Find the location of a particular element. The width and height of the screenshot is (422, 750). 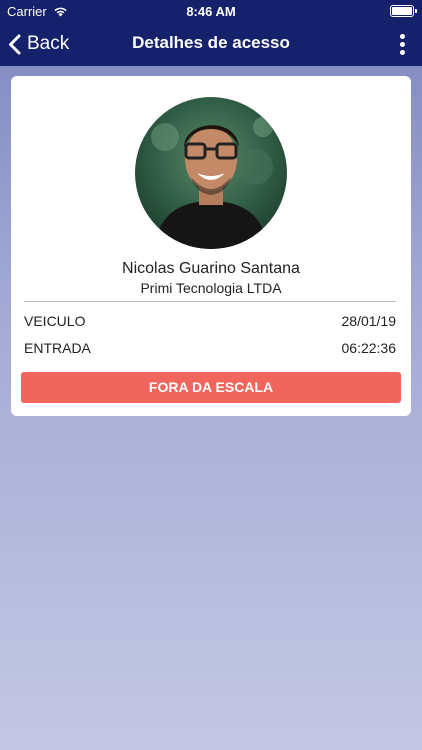

detail-label: ENTRADA is located at coordinates (57, 348).